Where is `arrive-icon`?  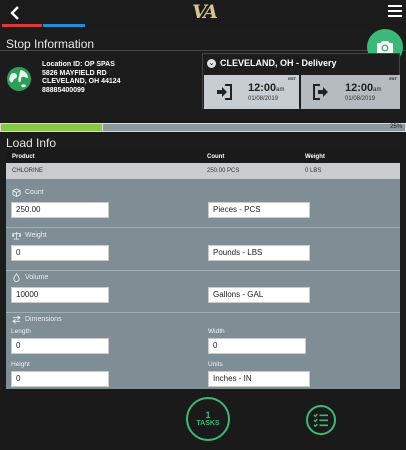 arrive-icon is located at coordinates (224, 92).